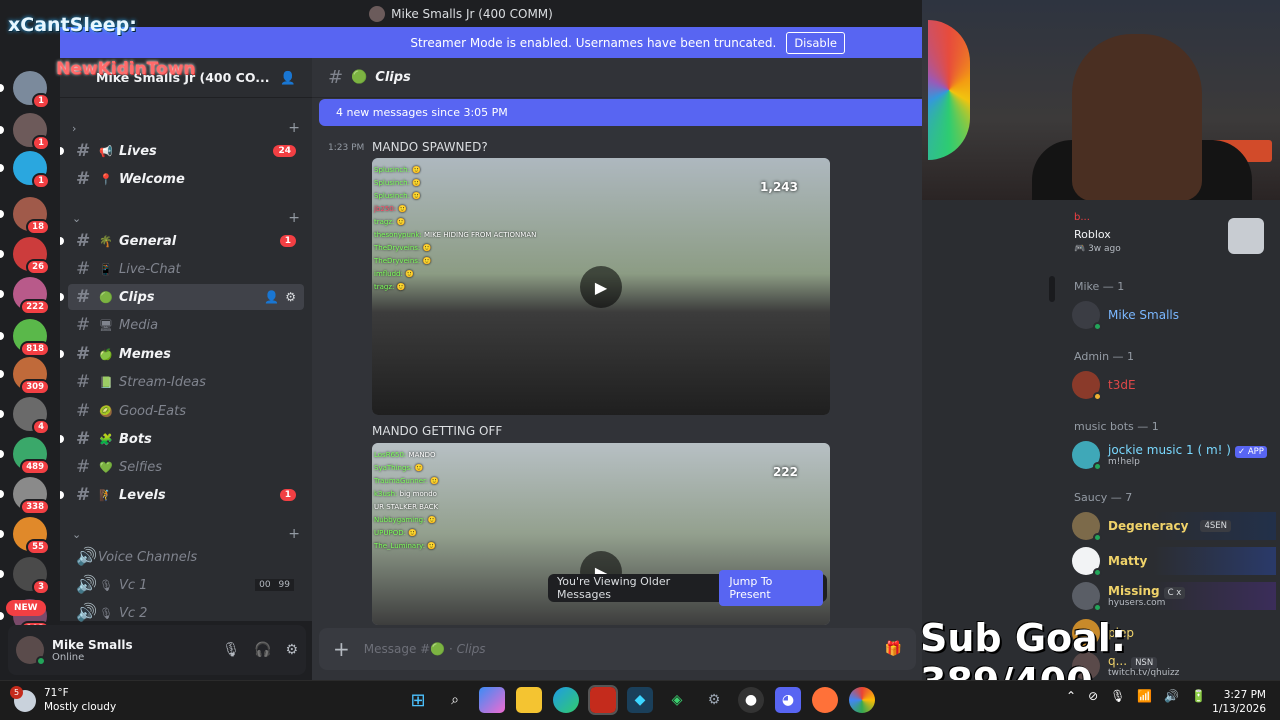  I want to click on mic-tray-icon: 🎙, so click(1117, 696).